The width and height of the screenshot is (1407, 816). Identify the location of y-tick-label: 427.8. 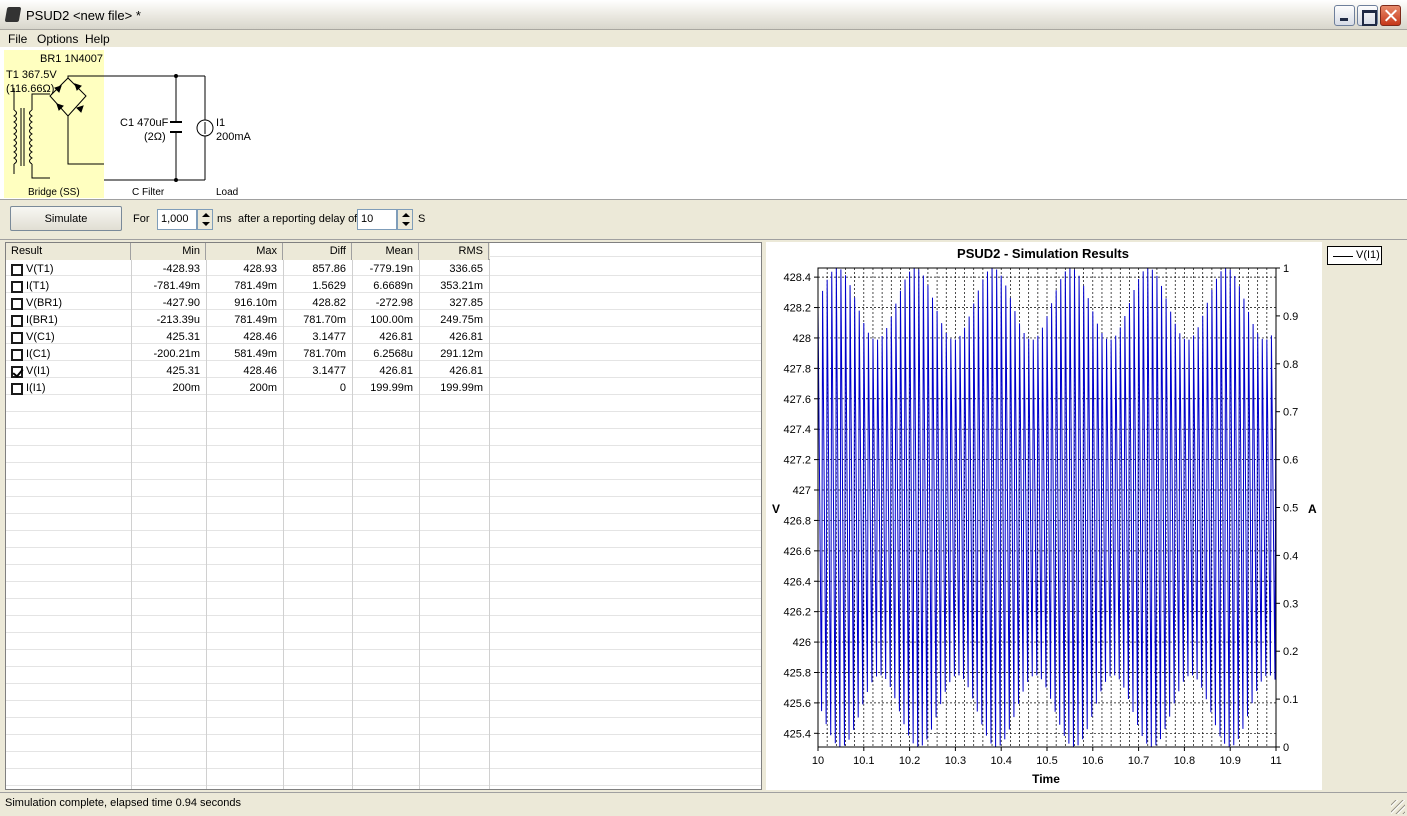
(797, 369).